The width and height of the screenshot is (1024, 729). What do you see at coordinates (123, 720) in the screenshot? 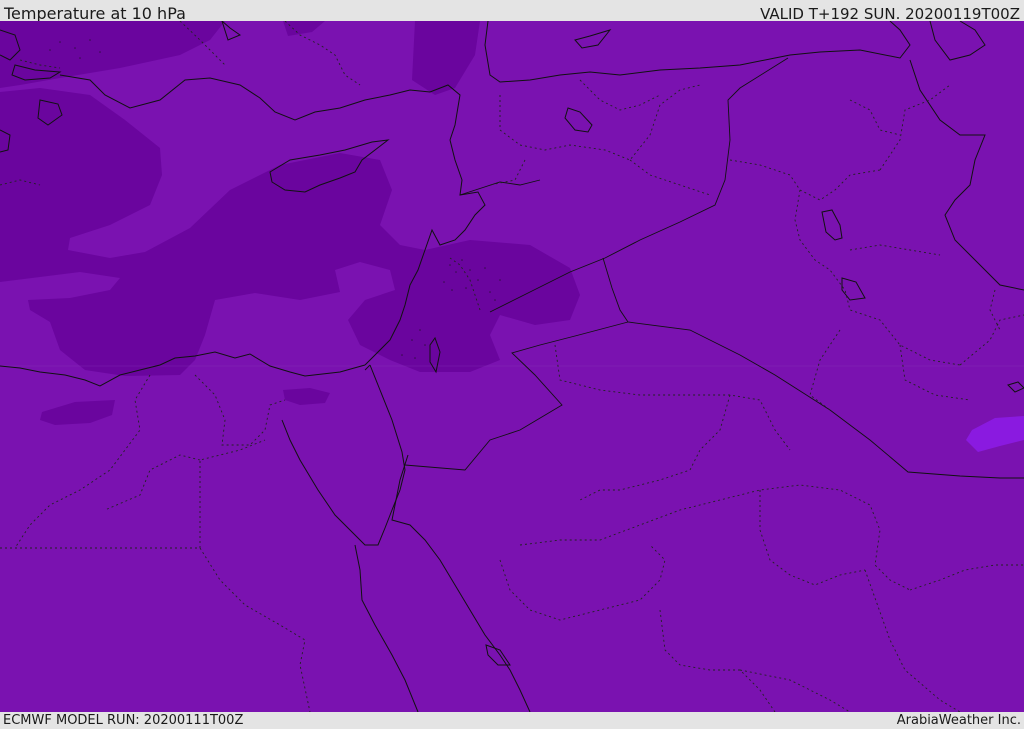
I see `model-run-label: ECMWF MODEL RUN: 20200111T00Z` at bounding box center [123, 720].